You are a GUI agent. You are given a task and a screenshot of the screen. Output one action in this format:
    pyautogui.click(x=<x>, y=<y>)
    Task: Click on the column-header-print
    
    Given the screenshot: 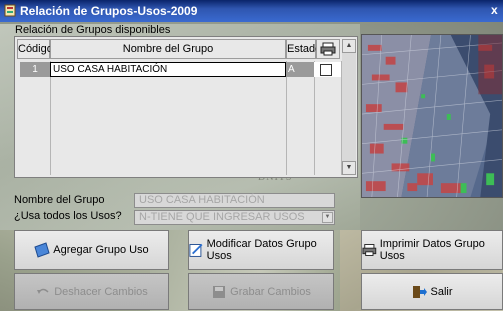 What is the action you would take?
    pyautogui.click(x=328, y=49)
    